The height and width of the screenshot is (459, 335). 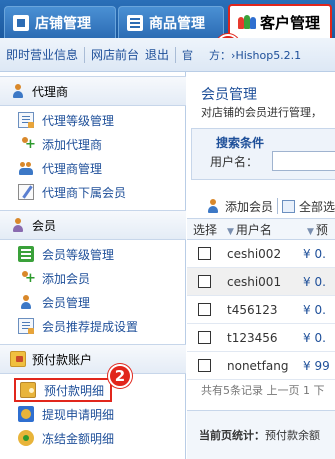 What do you see at coordinates (205, 229) in the screenshot?
I see `column-select: 选择` at bounding box center [205, 229].